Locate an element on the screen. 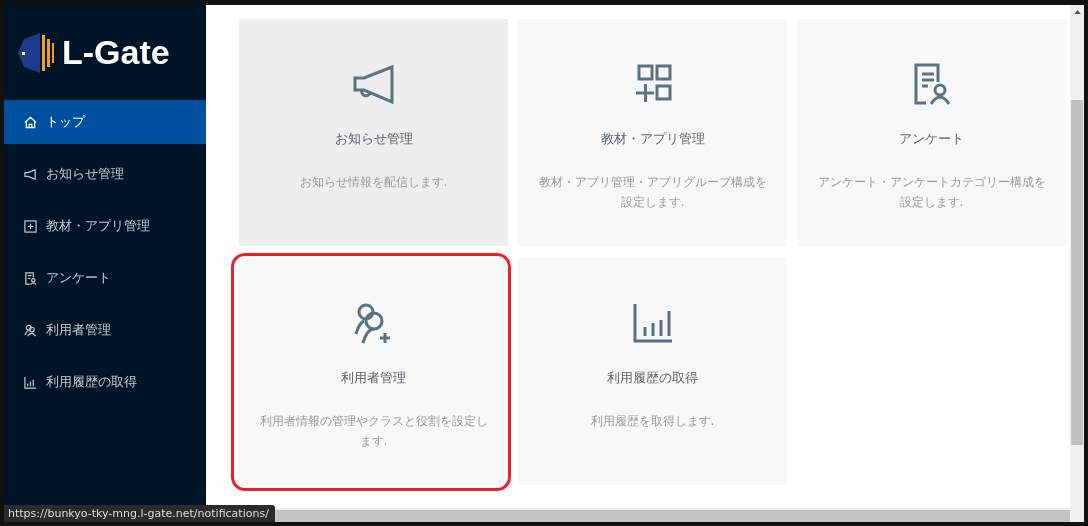 Image resolution: width=1088 pixels, height=526 pixels. card-title: お知らせ管理 is located at coordinates (373, 139).